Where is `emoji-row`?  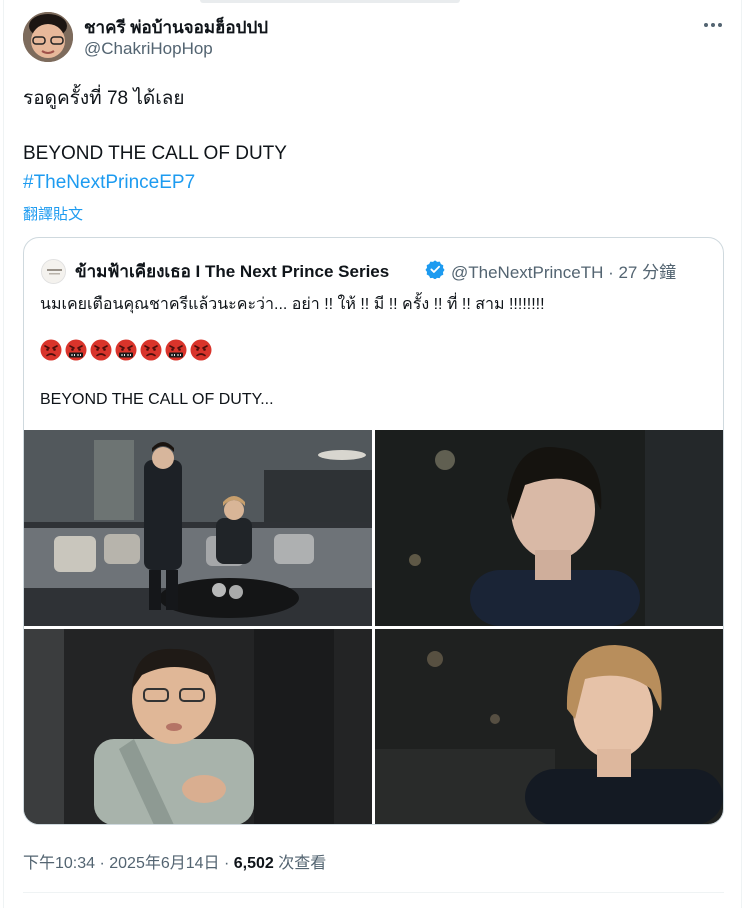
emoji-row is located at coordinates (126, 350).